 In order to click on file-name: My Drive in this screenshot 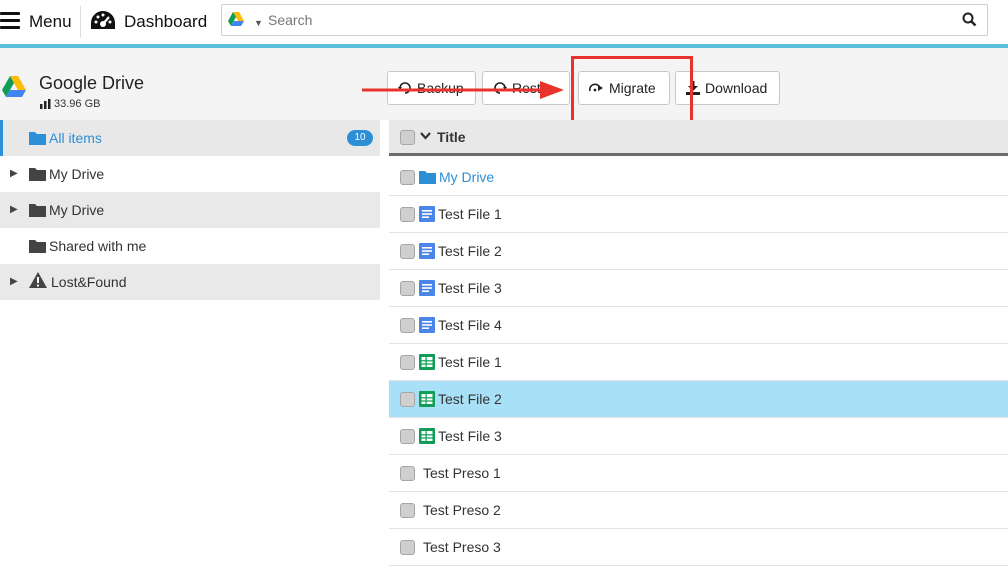, I will do `click(466, 177)`.